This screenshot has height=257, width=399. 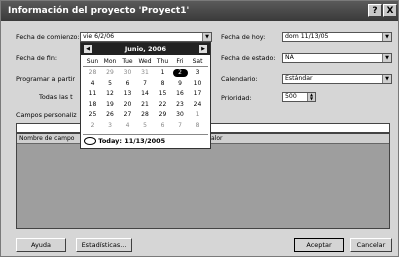 What do you see at coordinates (311, 97) in the screenshot?
I see `spin-arrows-icon: ▲ ▼` at bounding box center [311, 97].